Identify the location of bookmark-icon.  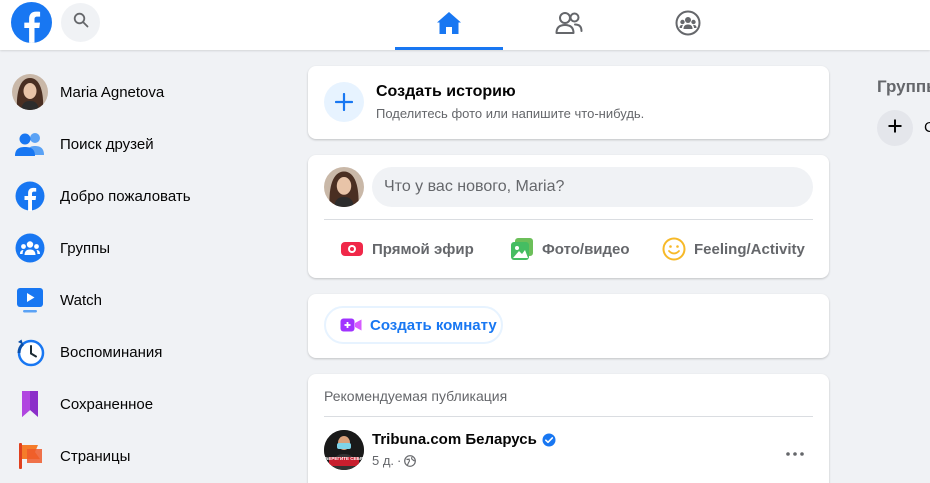
(30, 404).